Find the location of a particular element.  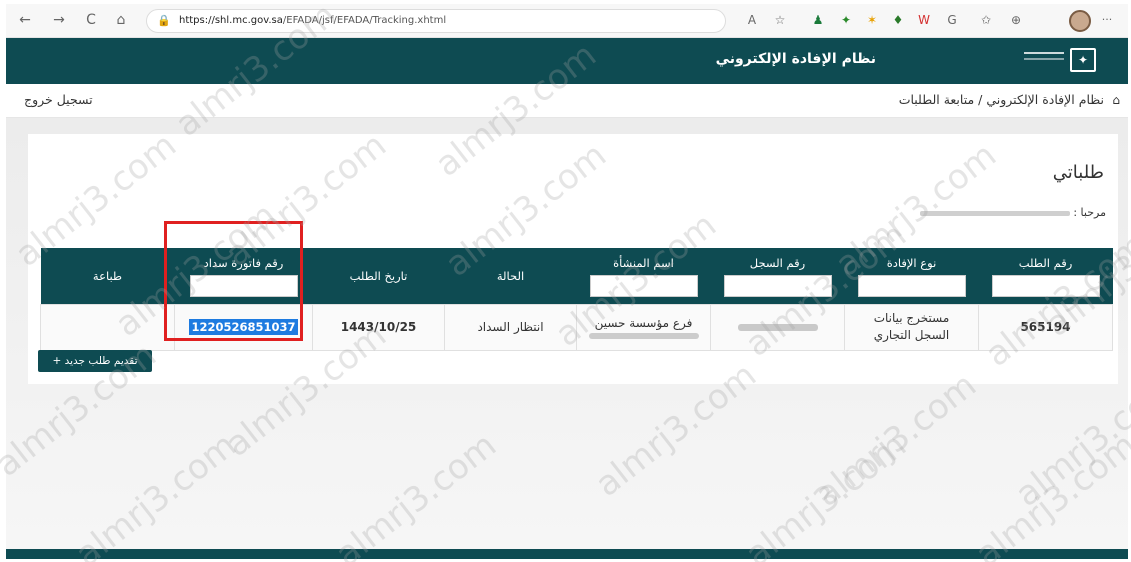

lock-icon: 🔒 is located at coordinates (164, 20).